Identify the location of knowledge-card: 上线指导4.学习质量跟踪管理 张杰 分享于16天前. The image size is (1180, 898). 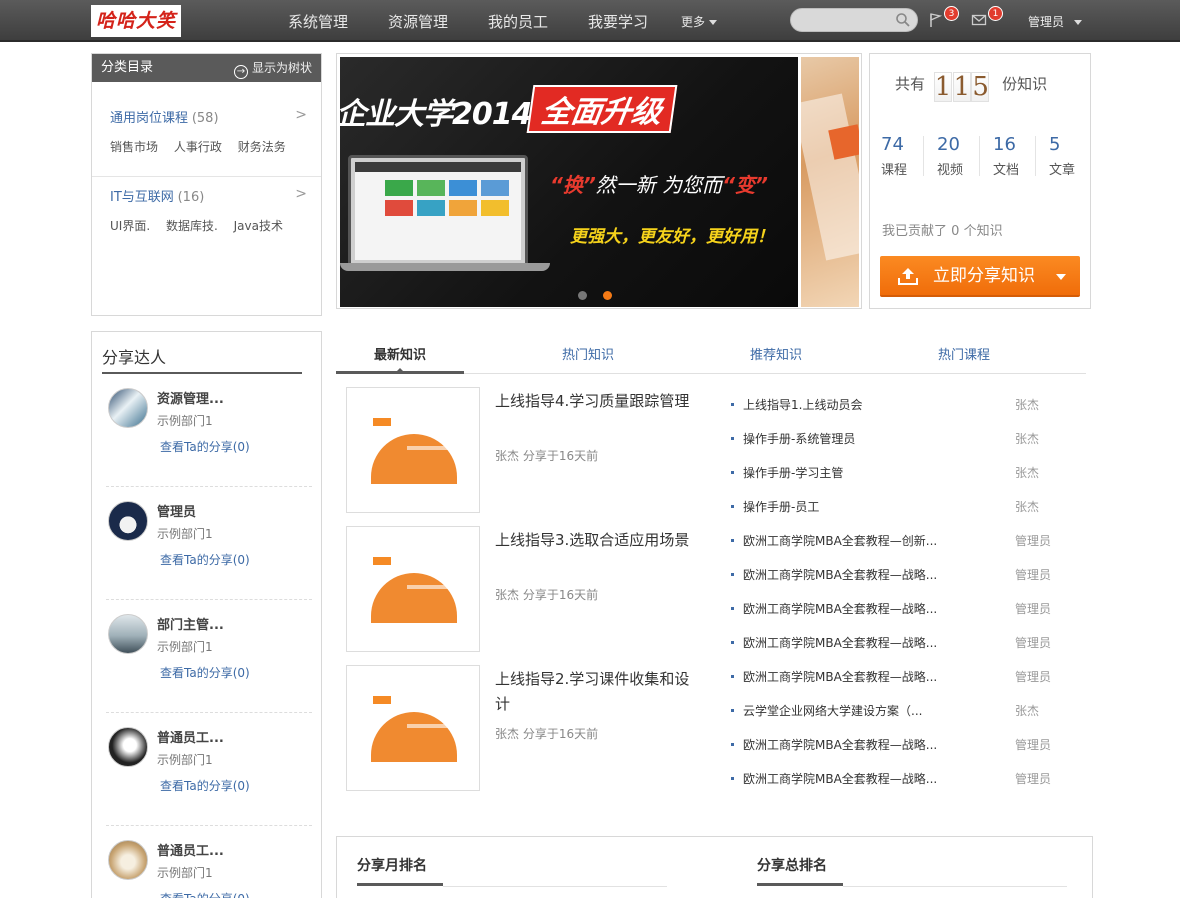
(526, 450).